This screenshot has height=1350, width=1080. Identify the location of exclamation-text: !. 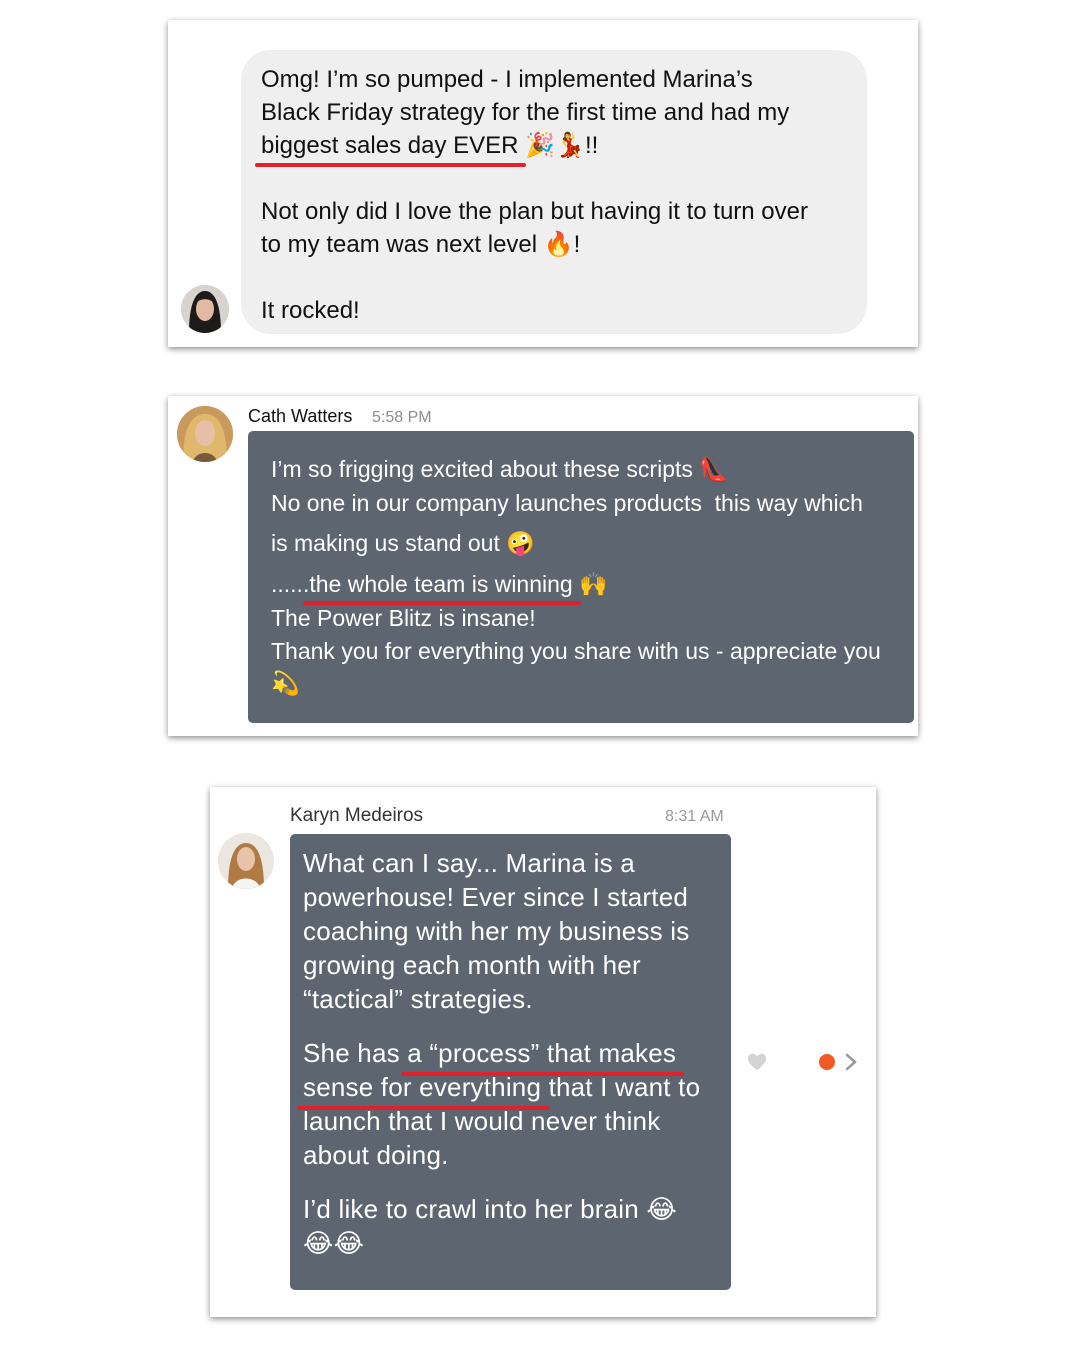
(577, 244).